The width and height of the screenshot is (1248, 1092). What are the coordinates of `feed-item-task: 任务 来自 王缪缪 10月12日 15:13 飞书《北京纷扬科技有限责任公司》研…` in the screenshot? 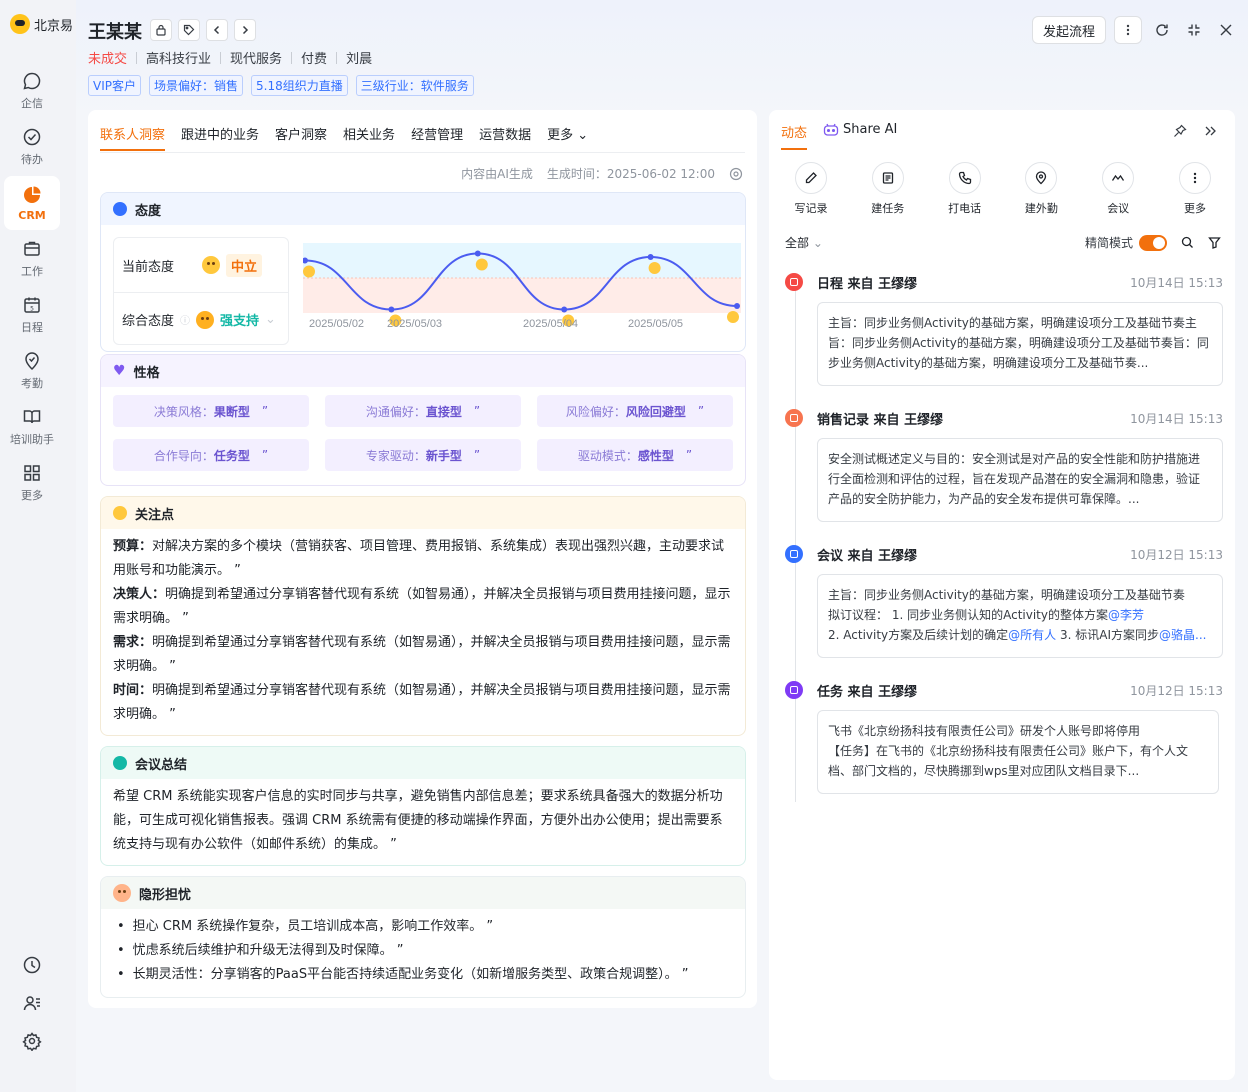 It's located at (1004, 737).